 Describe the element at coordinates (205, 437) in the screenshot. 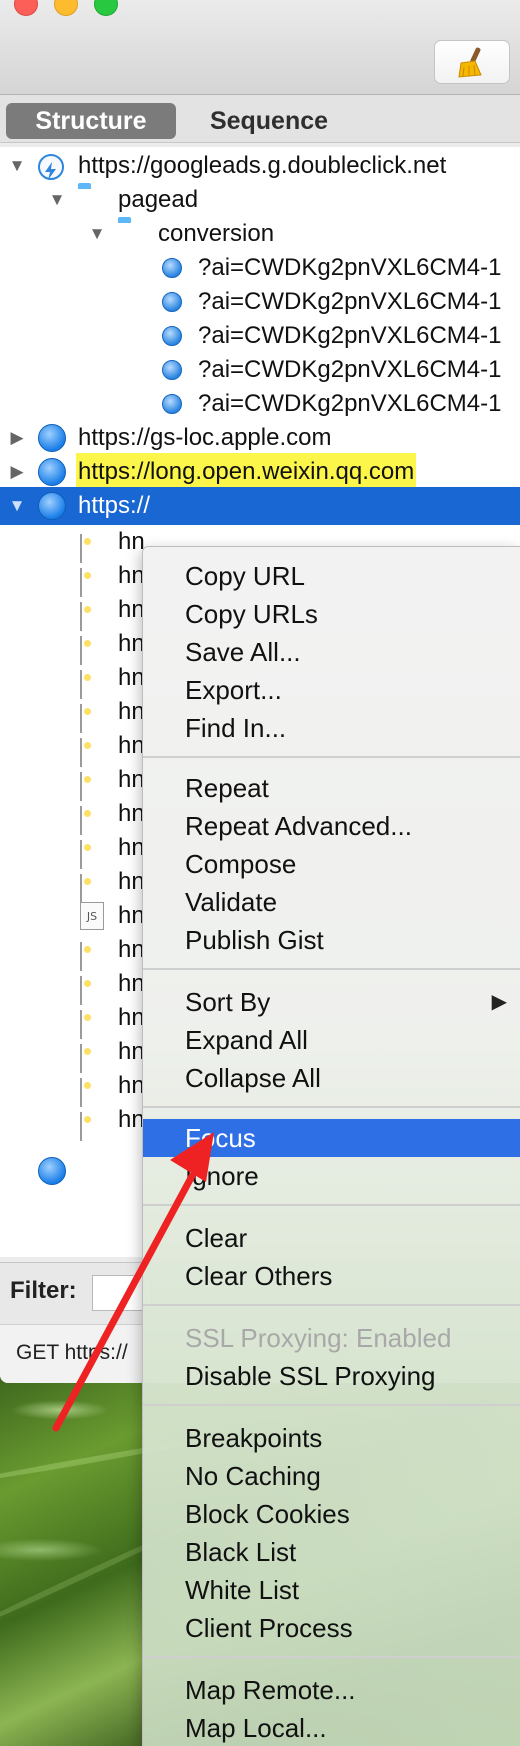

I see `host-label: https://gs-loc.apple.com` at that location.